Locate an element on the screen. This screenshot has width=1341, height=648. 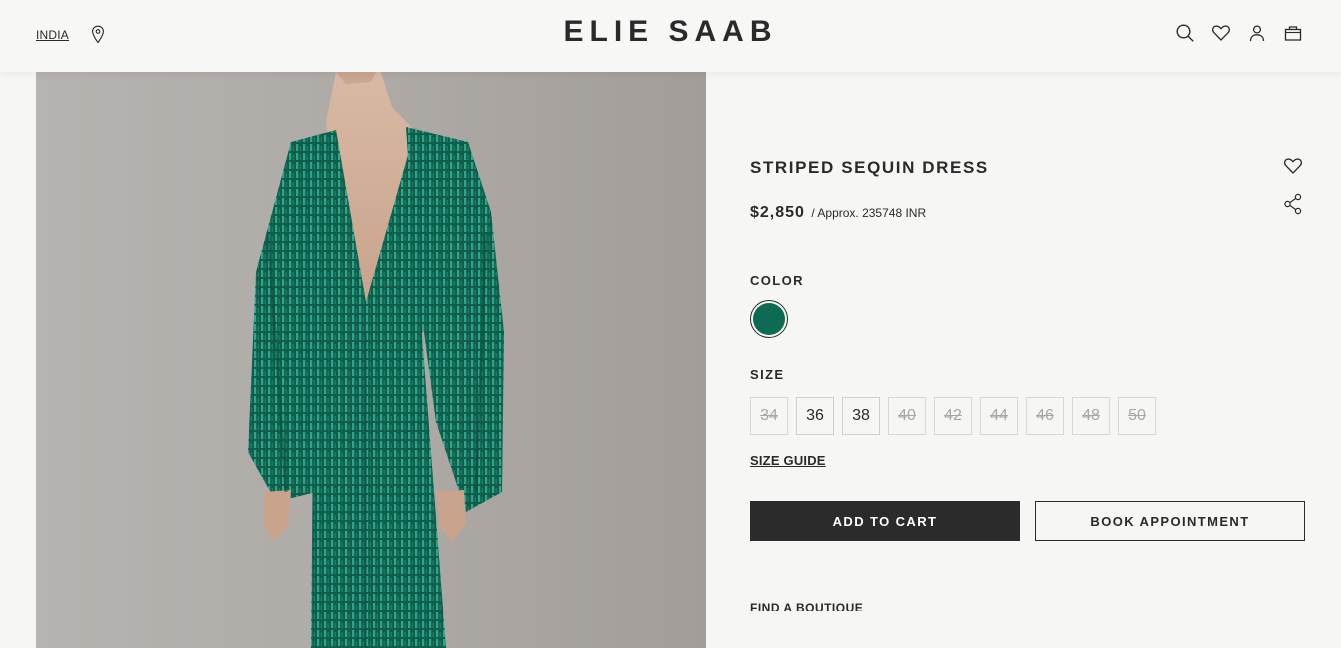
site-header: INDIA ELIE SAAB is located at coordinates (670, 36).